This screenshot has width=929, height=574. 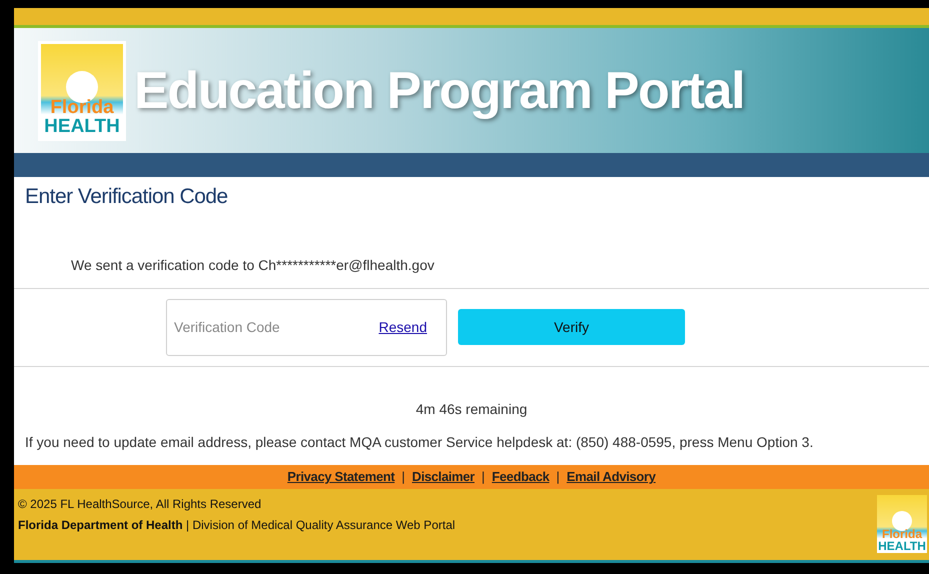 What do you see at coordinates (521, 477) in the screenshot?
I see `footer-link: Feedback` at bounding box center [521, 477].